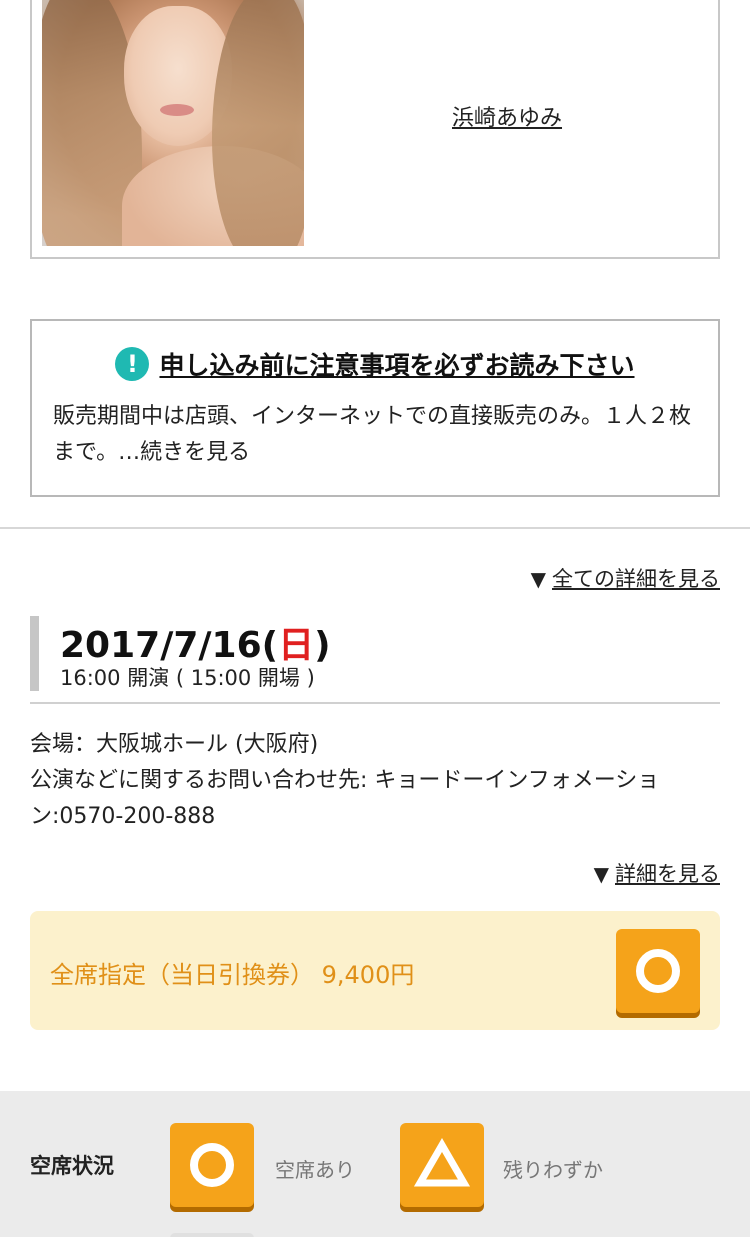 The image size is (750, 1237). Describe the element at coordinates (553, 1170) in the screenshot. I see `legend-few-left-label: 残りわずか` at that location.